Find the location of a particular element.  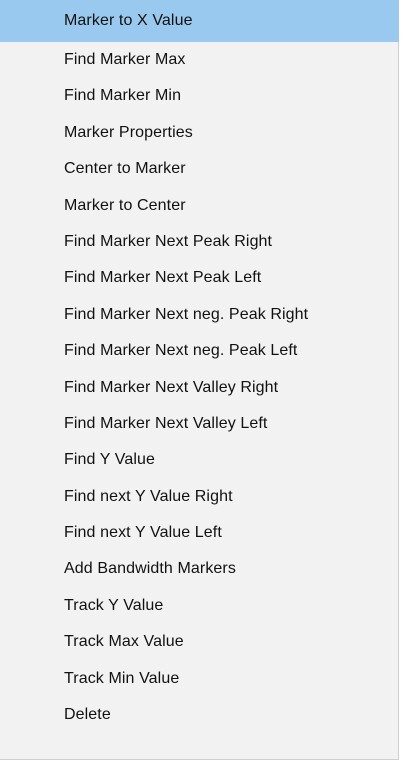

menu-item-find-next-neg-peak-right: Find Marker Next neg. Peak Right is located at coordinates (199, 315).